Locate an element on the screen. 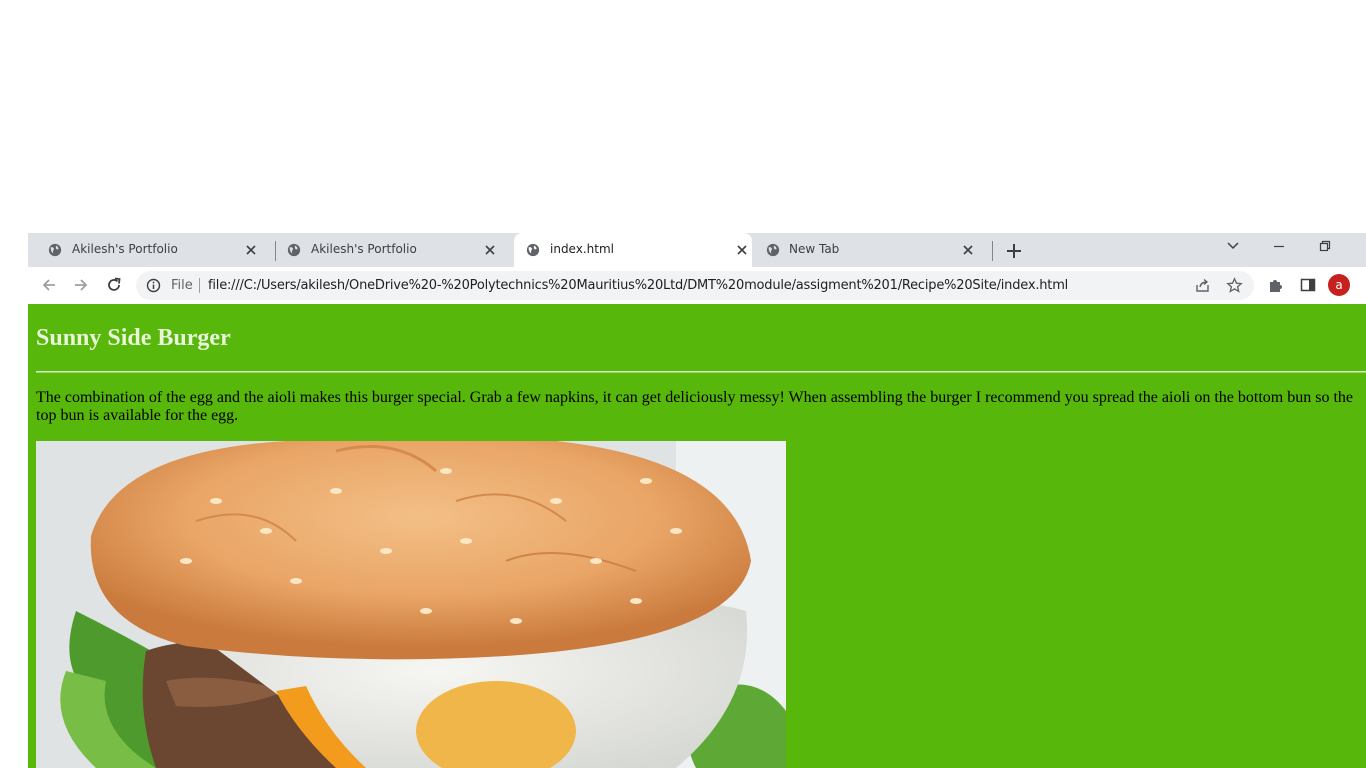 The image size is (1366, 768). share-icon is located at coordinates (1202, 285).